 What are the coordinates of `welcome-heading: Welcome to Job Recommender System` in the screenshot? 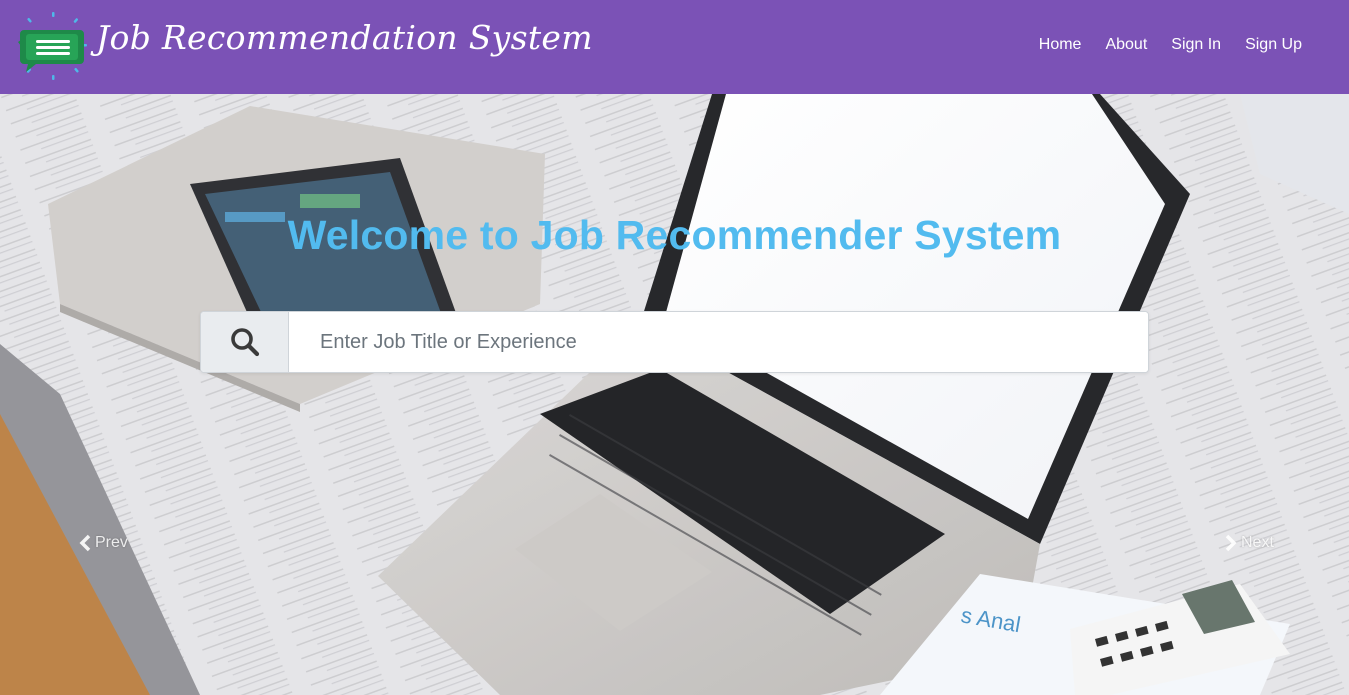 It's located at (674, 235).